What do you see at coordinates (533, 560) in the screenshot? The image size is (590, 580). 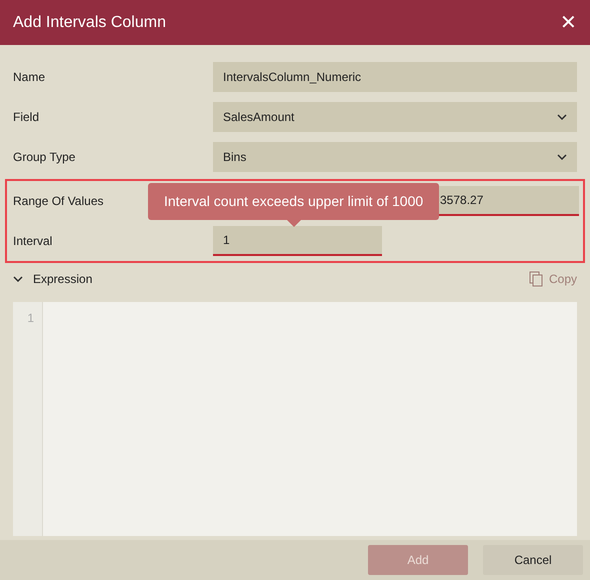 I see `cancel-button: Cancel` at bounding box center [533, 560].